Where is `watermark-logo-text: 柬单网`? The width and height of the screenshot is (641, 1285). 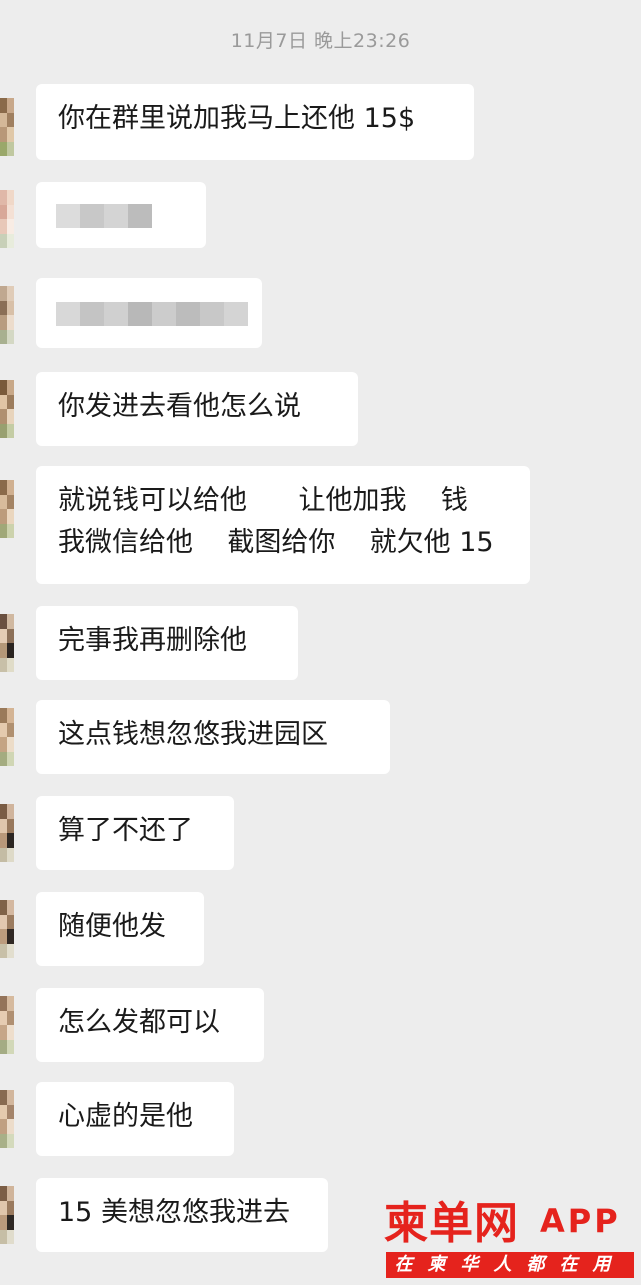 watermark-logo-text: 柬单网 is located at coordinates (451, 1223).